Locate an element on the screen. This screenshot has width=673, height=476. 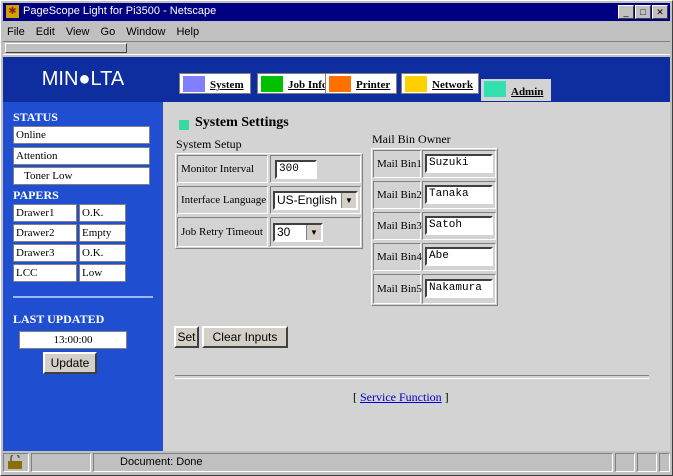
last-updated-time: 13:00:00 is located at coordinates (73, 340).